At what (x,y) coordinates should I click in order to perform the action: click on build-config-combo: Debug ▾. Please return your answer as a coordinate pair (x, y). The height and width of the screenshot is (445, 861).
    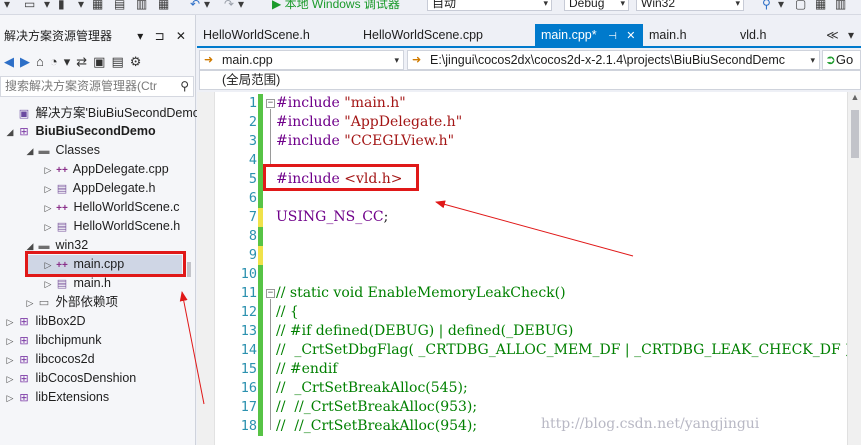
    Looking at the image, I should click on (596, 5).